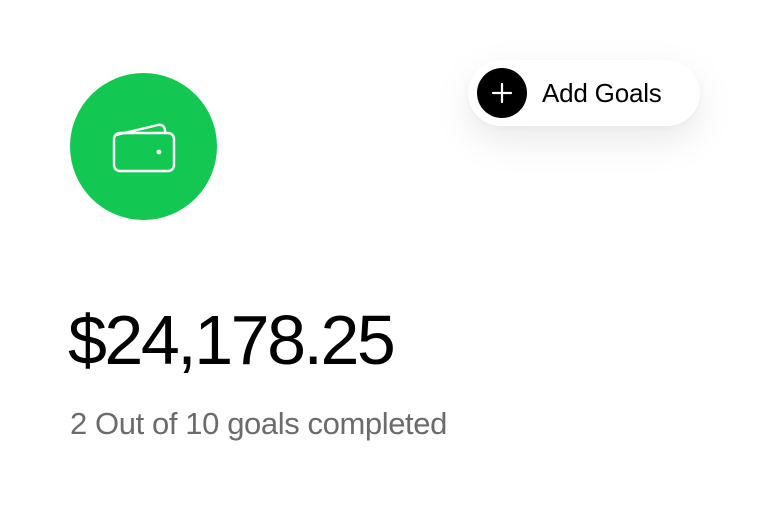  Describe the element at coordinates (232, 340) in the screenshot. I see `balance-amount: $24,178.25` at that location.